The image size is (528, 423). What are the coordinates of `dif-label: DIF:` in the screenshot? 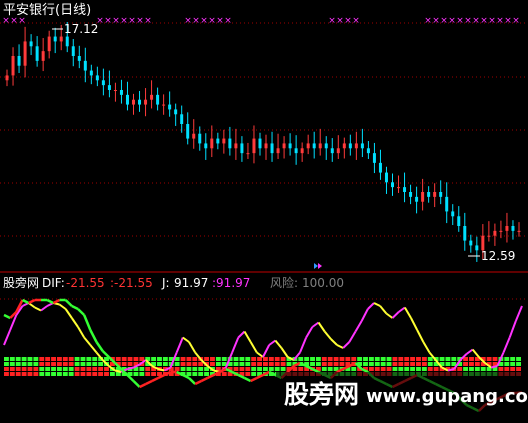 It's located at (53, 283).